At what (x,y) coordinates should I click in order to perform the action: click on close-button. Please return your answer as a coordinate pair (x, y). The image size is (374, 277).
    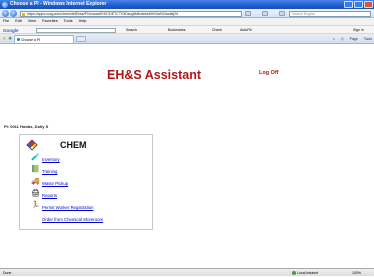
    Looking at the image, I should click on (368, 4).